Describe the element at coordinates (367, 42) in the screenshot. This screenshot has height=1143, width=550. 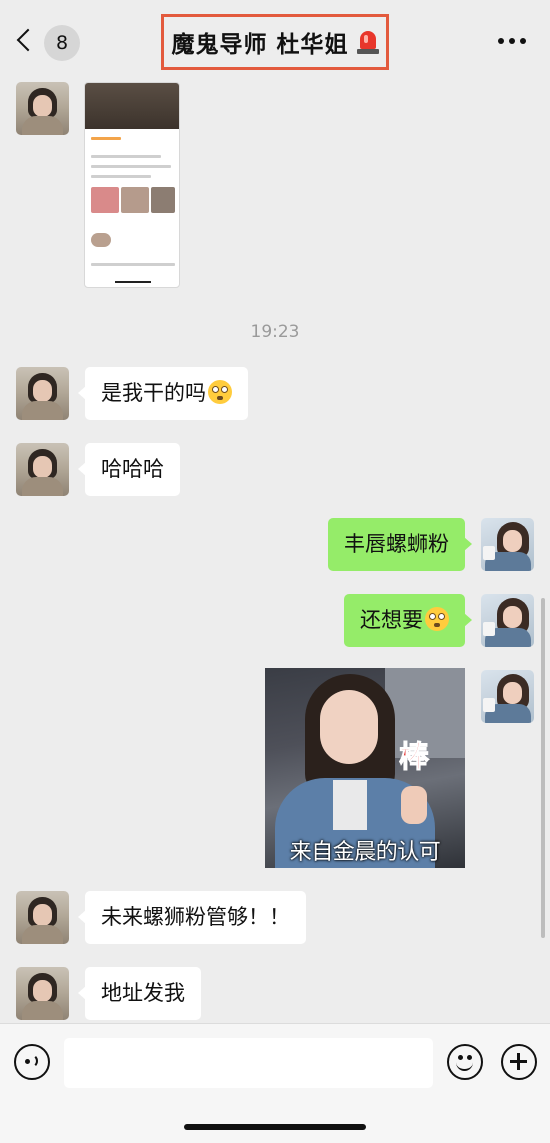
I see `police-siren-icon` at that location.